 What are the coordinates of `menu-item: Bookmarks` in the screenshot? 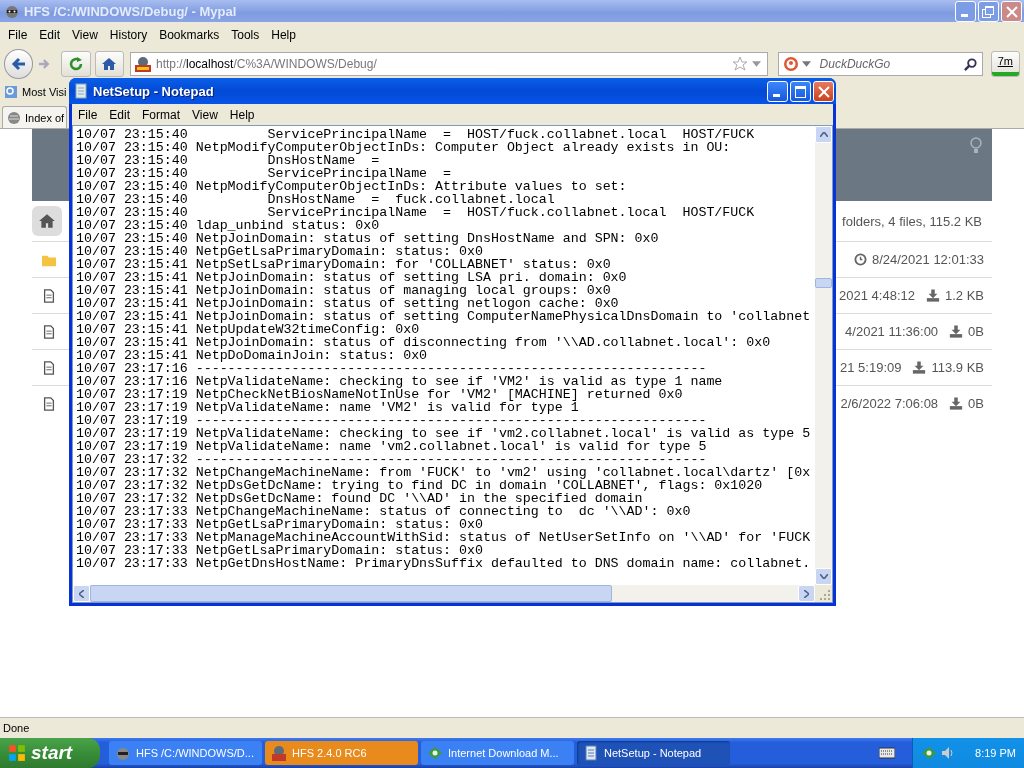 It's located at (189, 35).